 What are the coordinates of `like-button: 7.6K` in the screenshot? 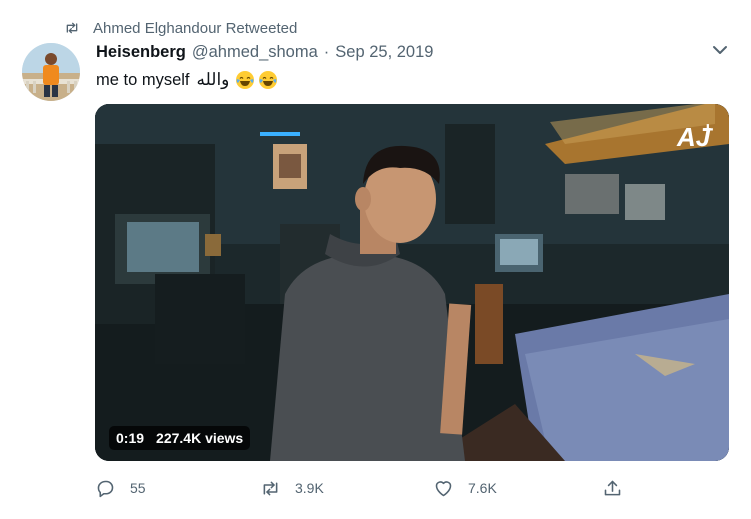 It's located at (465, 488).